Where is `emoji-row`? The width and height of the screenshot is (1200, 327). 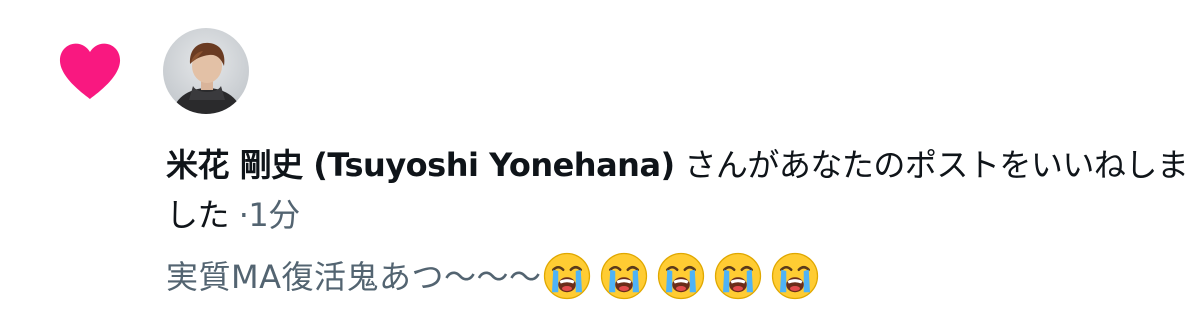
emoji-row is located at coordinates (684, 278).